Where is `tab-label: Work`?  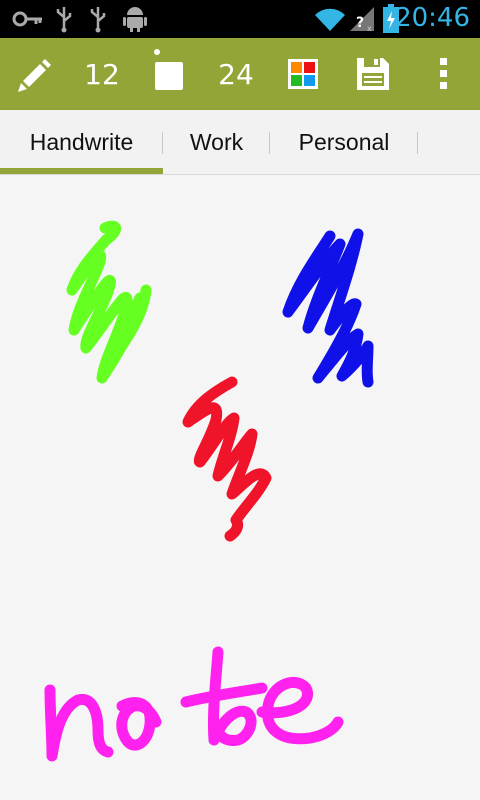 tab-label: Work is located at coordinates (216, 141).